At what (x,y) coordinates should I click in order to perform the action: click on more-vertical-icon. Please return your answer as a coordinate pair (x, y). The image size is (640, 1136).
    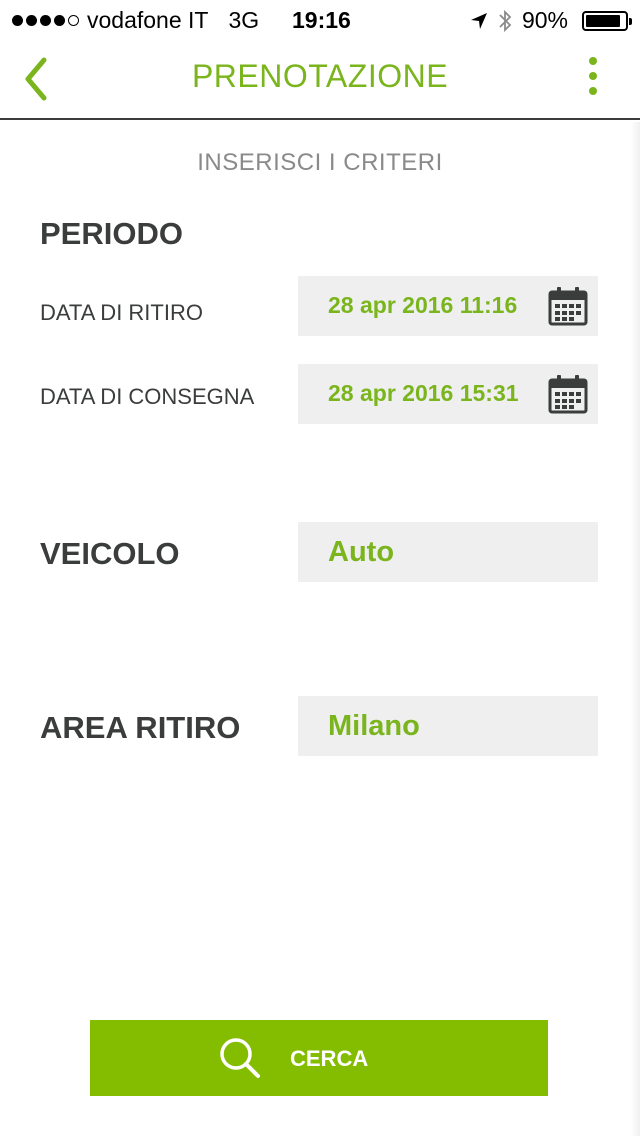
    Looking at the image, I should click on (593, 76).